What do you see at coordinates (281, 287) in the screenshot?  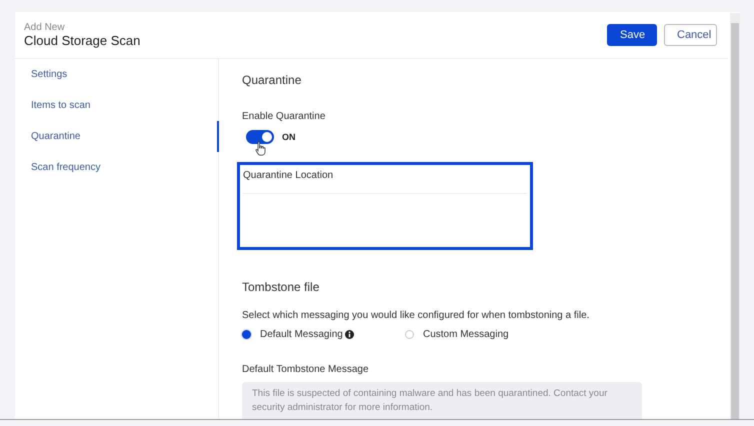 I see `section-heading: Tombstone file` at bounding box center [281, 287].